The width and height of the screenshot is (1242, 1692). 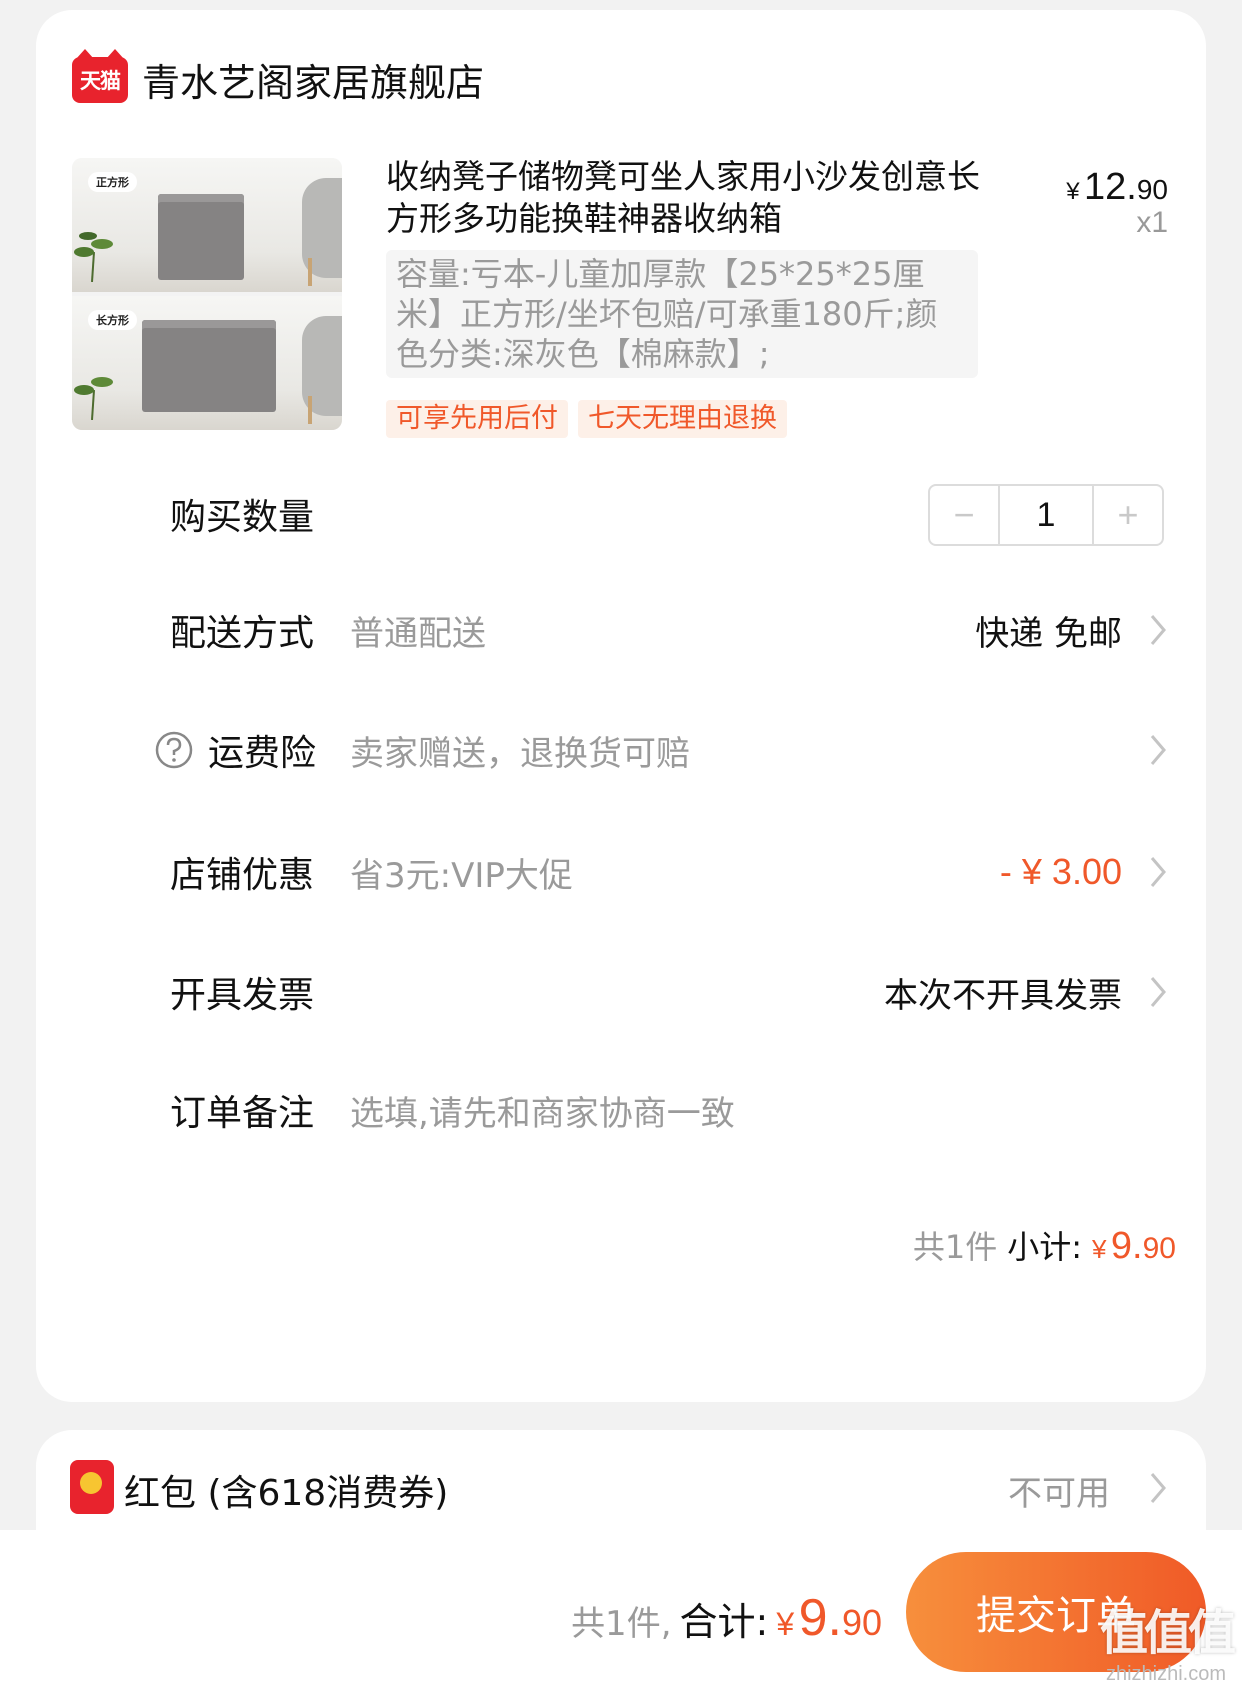 I want to click on delivery-label: 配送方式, so click(x=242, y=633).